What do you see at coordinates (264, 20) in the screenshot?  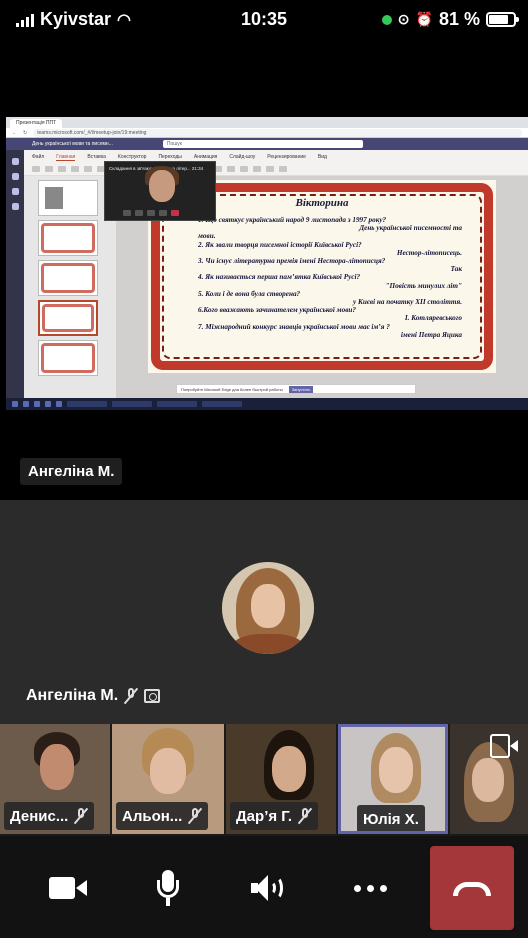 I see `status-bar: Kyivstar ◠ 10:35 ⊙ ⏰ 81 %` at bounding box center [264, 20].